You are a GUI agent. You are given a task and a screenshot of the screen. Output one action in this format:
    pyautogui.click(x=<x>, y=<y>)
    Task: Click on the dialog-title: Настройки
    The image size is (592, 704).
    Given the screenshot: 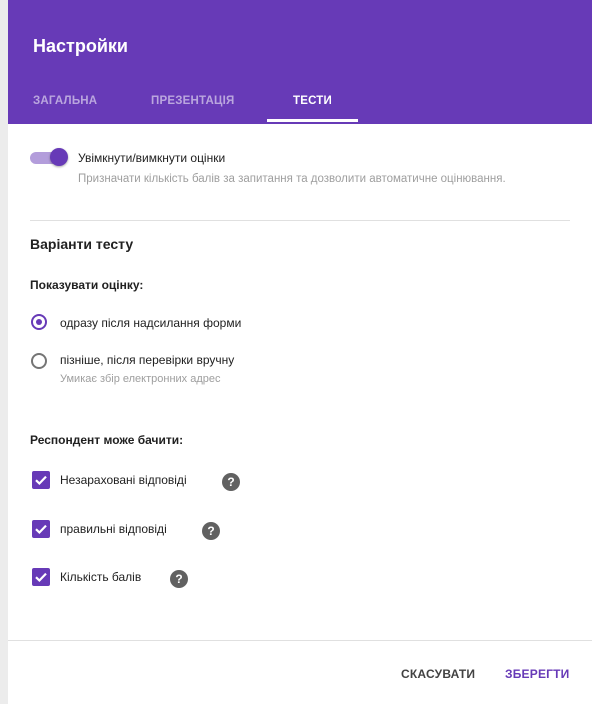 What is the action you would take?
    pyautogui.click(x=80, y=46)
    